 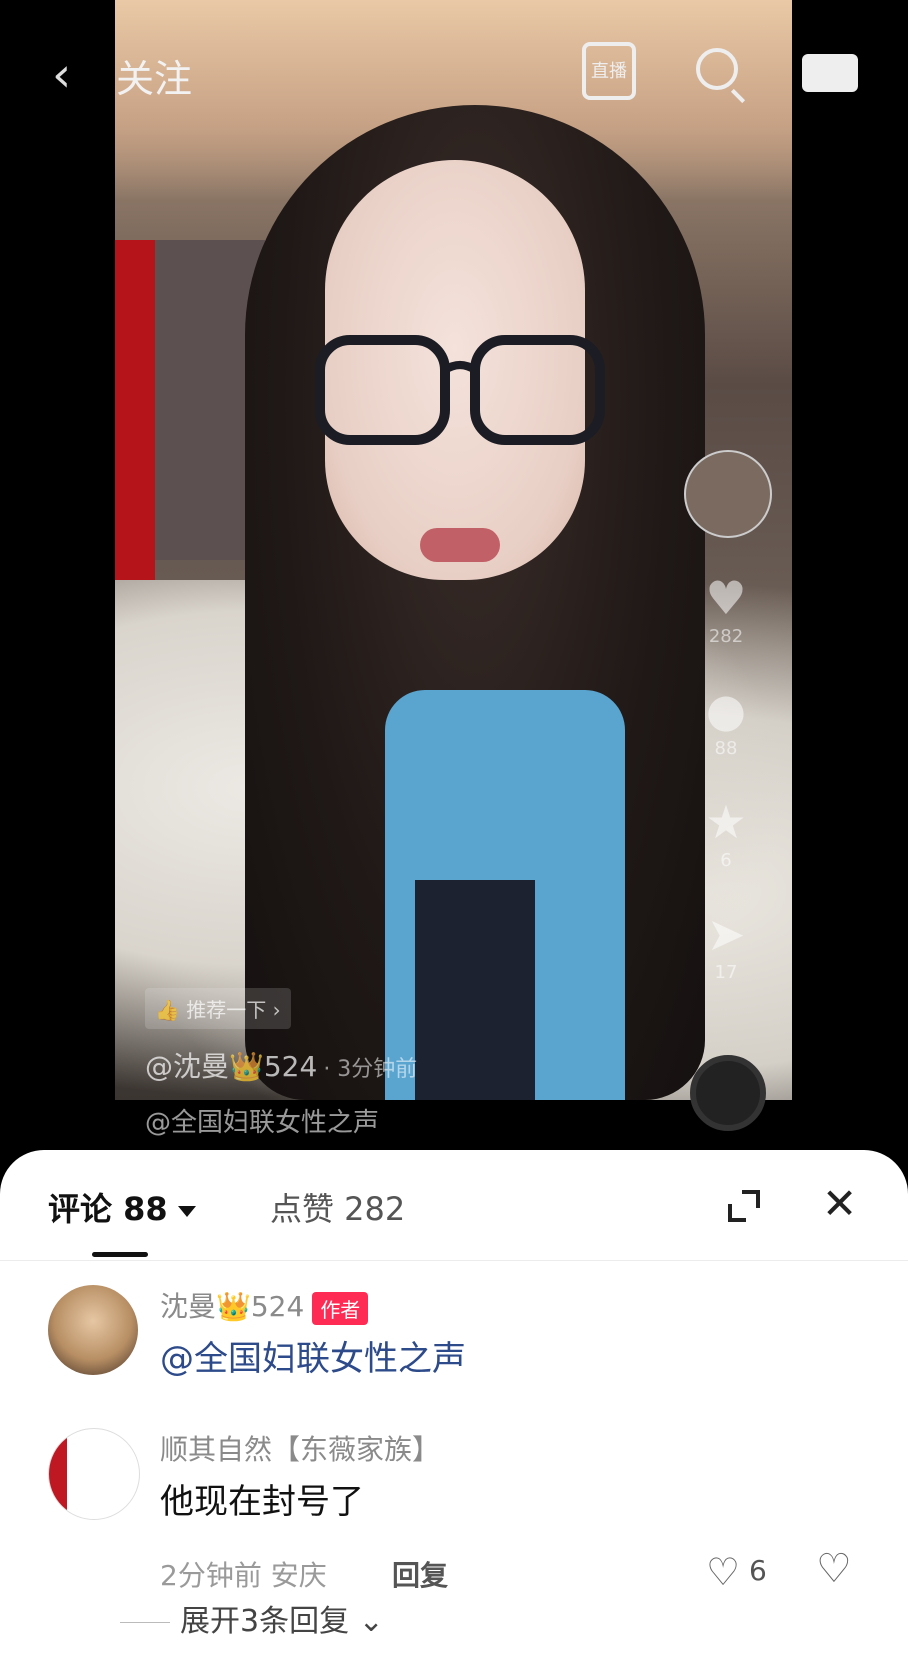 I want to click on fullscreen-icon, so click(x=744, y=1206).